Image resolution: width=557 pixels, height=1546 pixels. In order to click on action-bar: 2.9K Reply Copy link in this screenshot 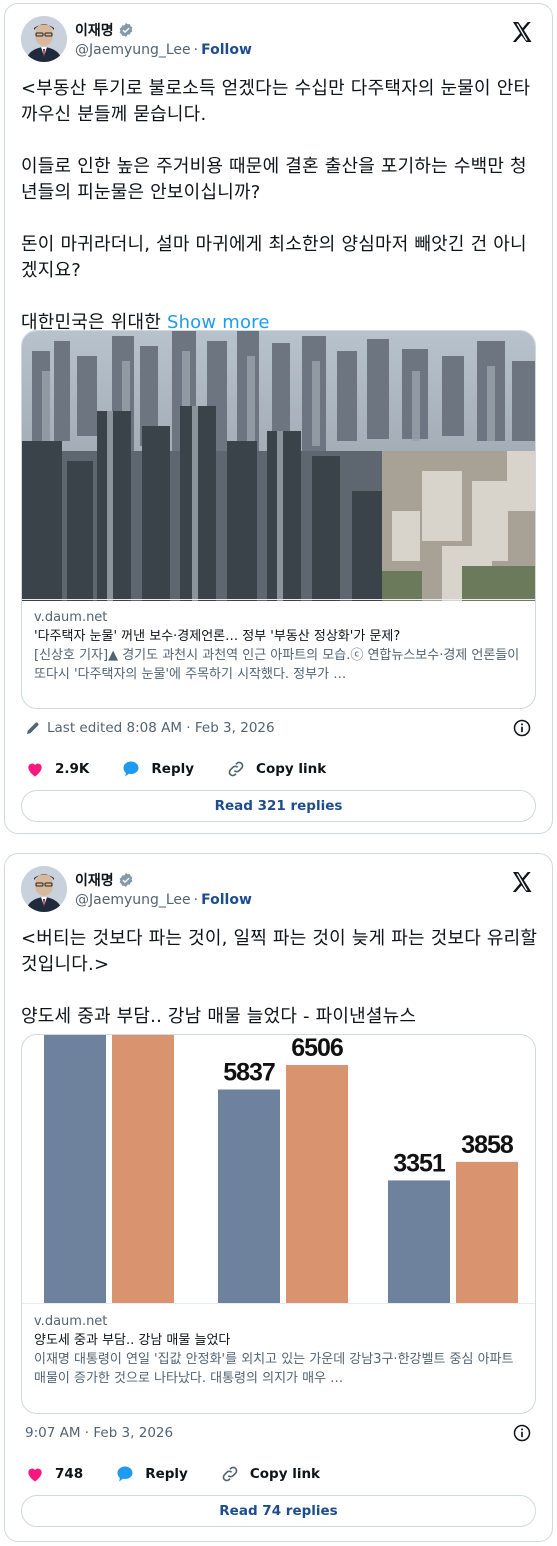, I will do `click(278, 769)`.